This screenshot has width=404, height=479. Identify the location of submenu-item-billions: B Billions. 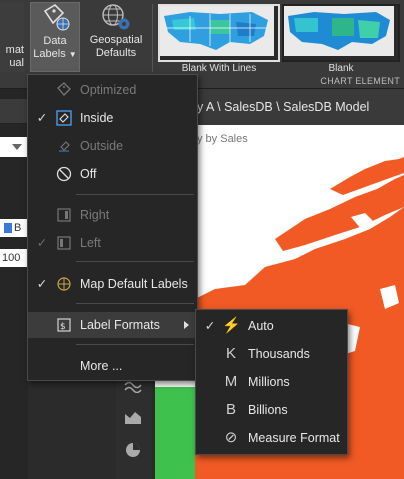
(271, 410).